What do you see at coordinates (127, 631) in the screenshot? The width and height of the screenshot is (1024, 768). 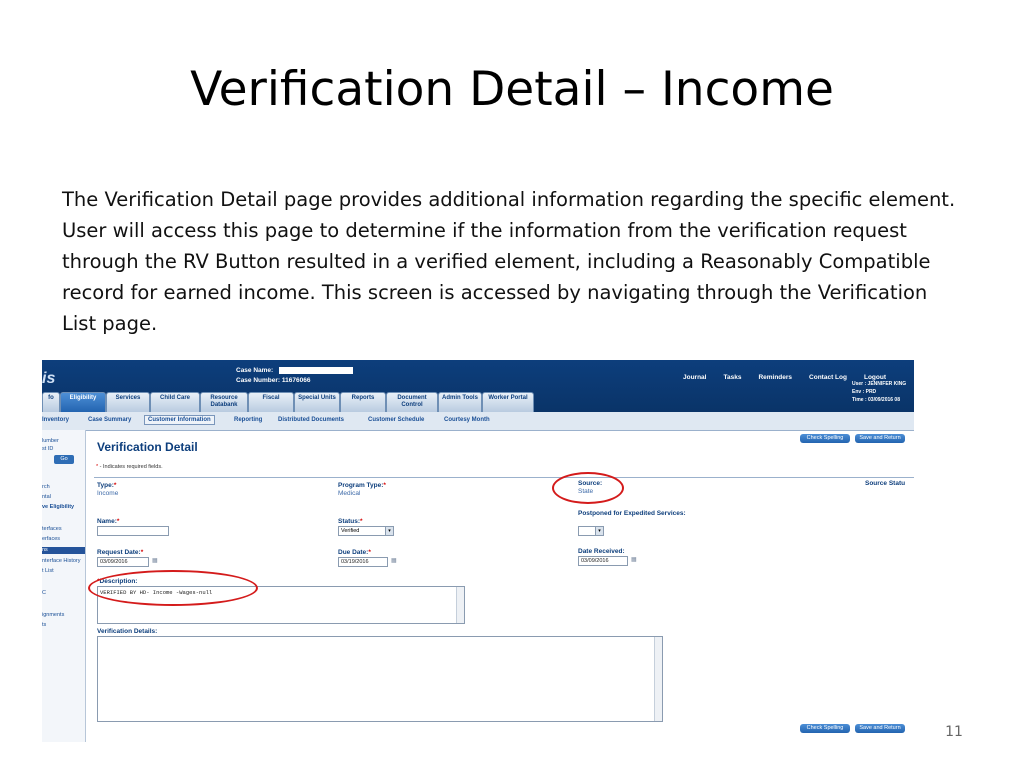 I see `verification-details-label: Verification Details:` at bounding box center [127, 631].